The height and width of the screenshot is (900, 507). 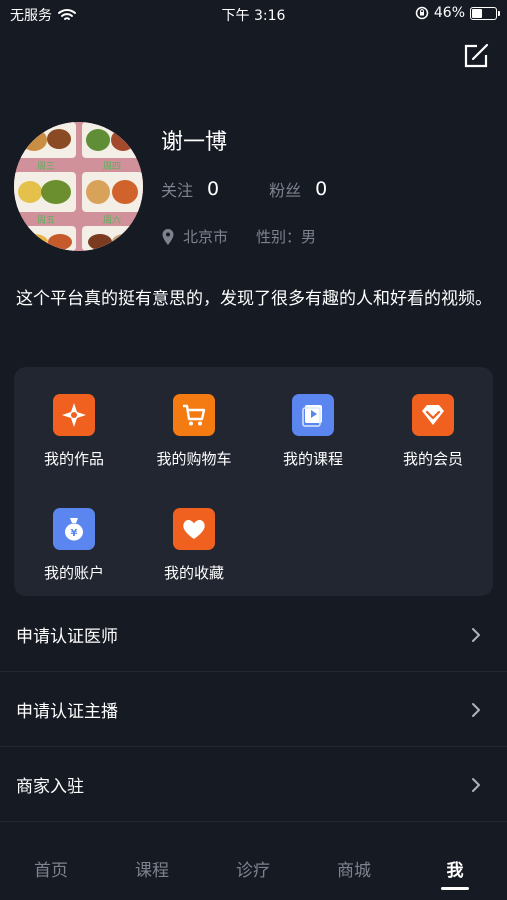 What do you see at coordinates (313, 415) in the screenshot?
I see `course-icon` at bounding box center [313, 415].